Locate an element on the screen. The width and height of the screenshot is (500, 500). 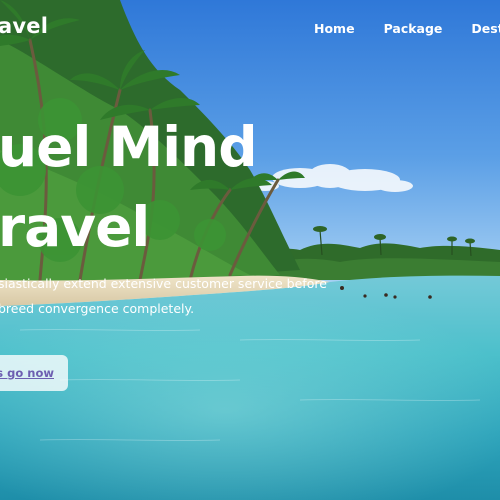
top-navigation: Home Package Destin is located at coordinates (407, 28).